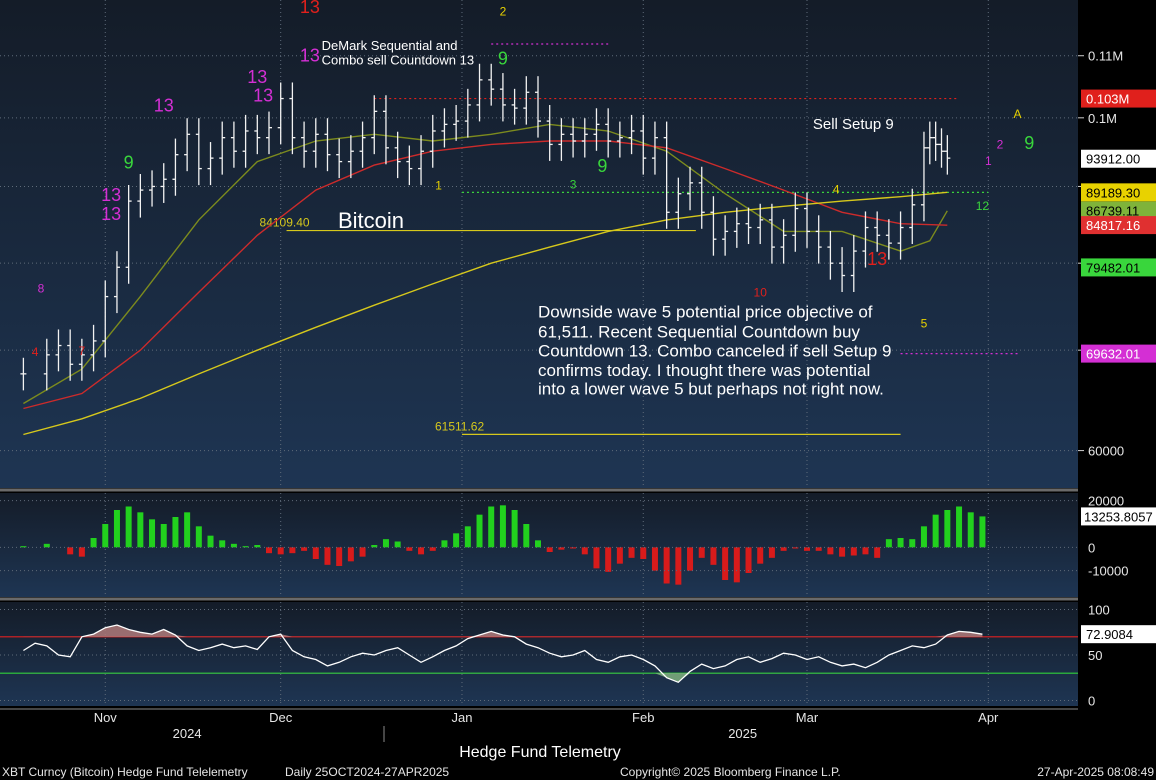 Image resolution: width=1156 pixels, height=780 pixels. Describe the element at coordinates (1118, 516) in the screenshot. I see `macd-value-tag: 13253.8057` at that location.